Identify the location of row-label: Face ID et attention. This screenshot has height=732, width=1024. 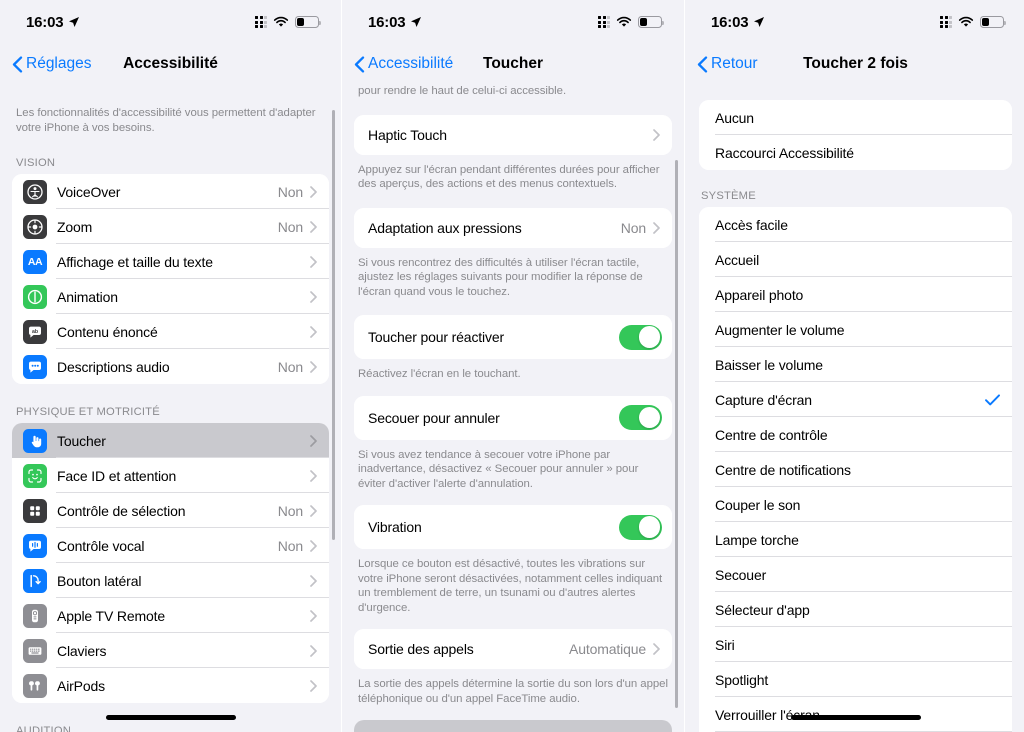
(117, 475).